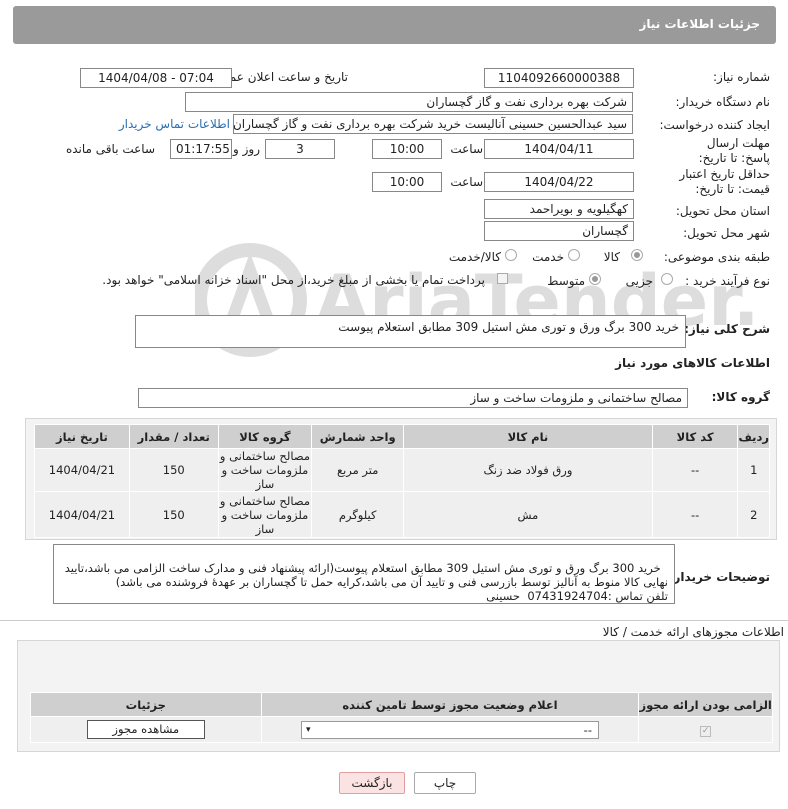  I want to click on province-label: استان محل تحویل:, so click(722, 211).